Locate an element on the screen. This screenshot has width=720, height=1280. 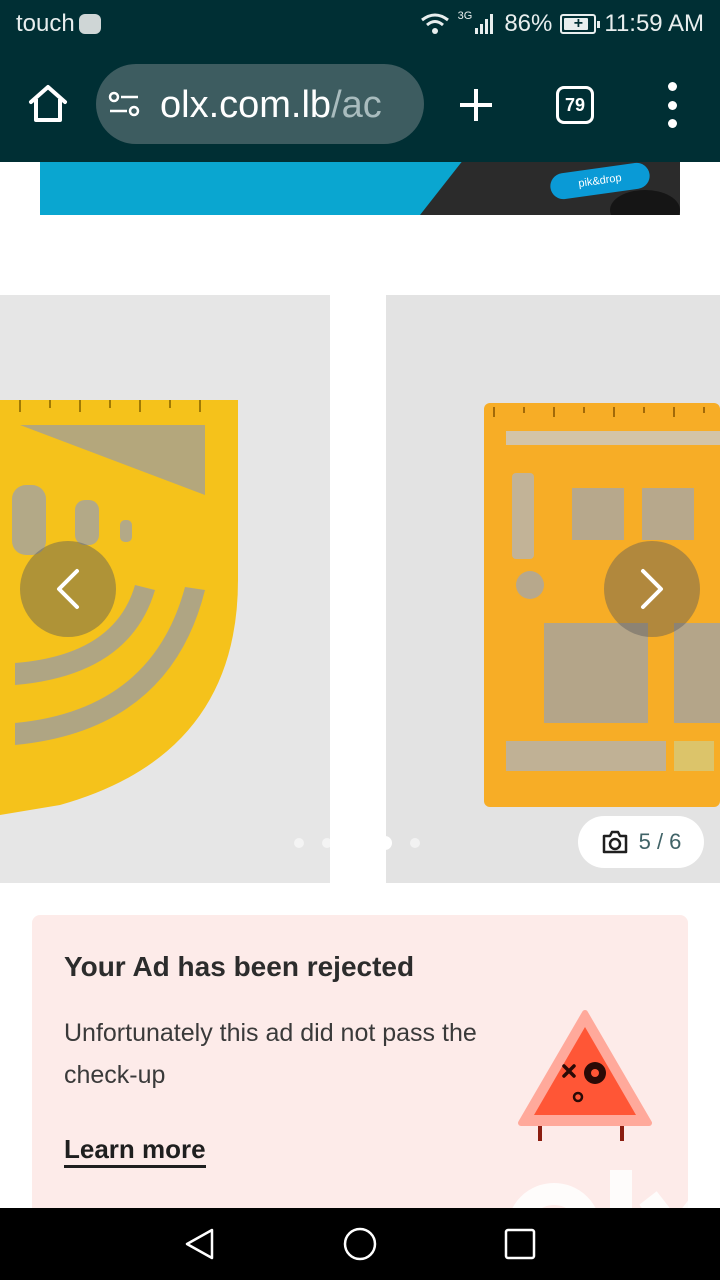
promo-banner: pik&drop is located at coordinates (360, 188).